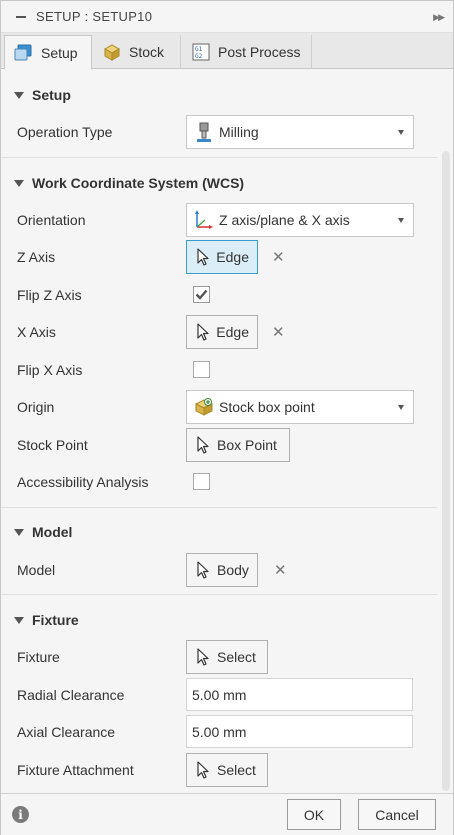 This screenshot has height=835, width=454. I want to click on svg-text: G1, so click(199, 49).